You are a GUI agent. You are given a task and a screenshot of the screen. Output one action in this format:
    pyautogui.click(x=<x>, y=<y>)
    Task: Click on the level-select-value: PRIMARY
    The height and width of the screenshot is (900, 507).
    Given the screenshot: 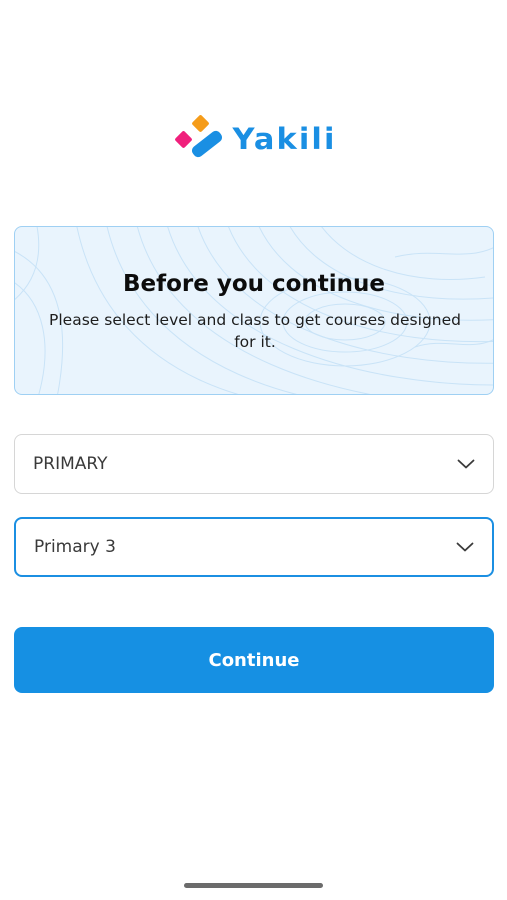 What is the action you would take?
    pyautogui.click(x=70, y=464)
    